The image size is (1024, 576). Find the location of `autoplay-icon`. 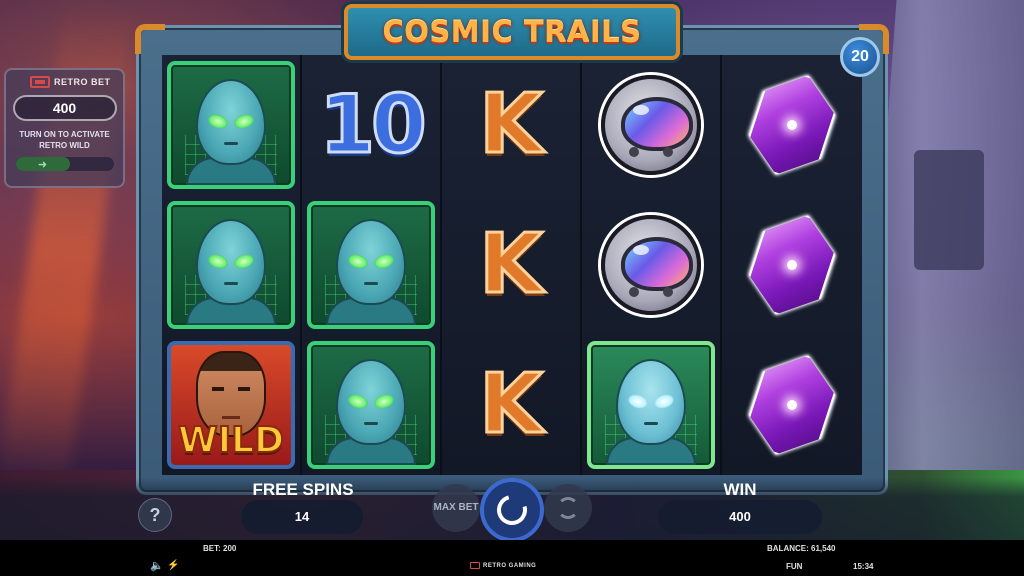

autoplay-icon is located at coordinates (568, 508).